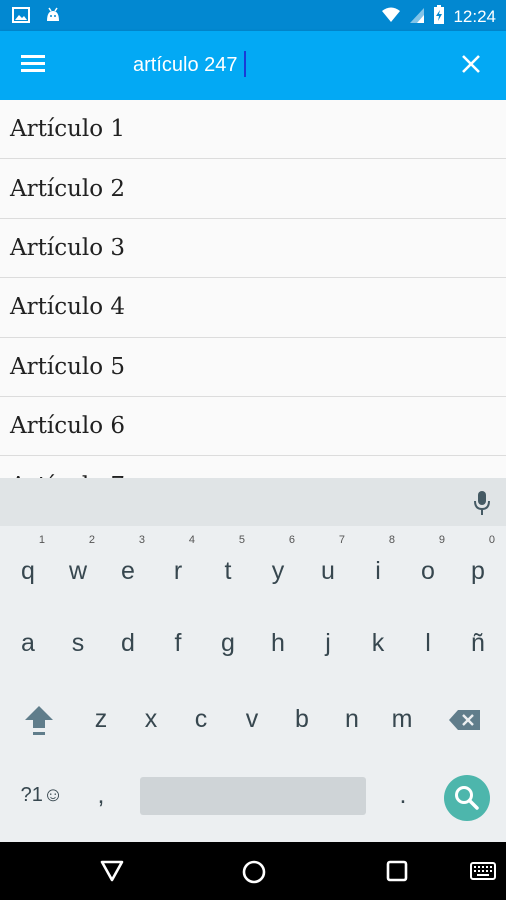 The height and width of the screenshot is (900, 506). I want to click on hamburger-icon, so click(33, 63).